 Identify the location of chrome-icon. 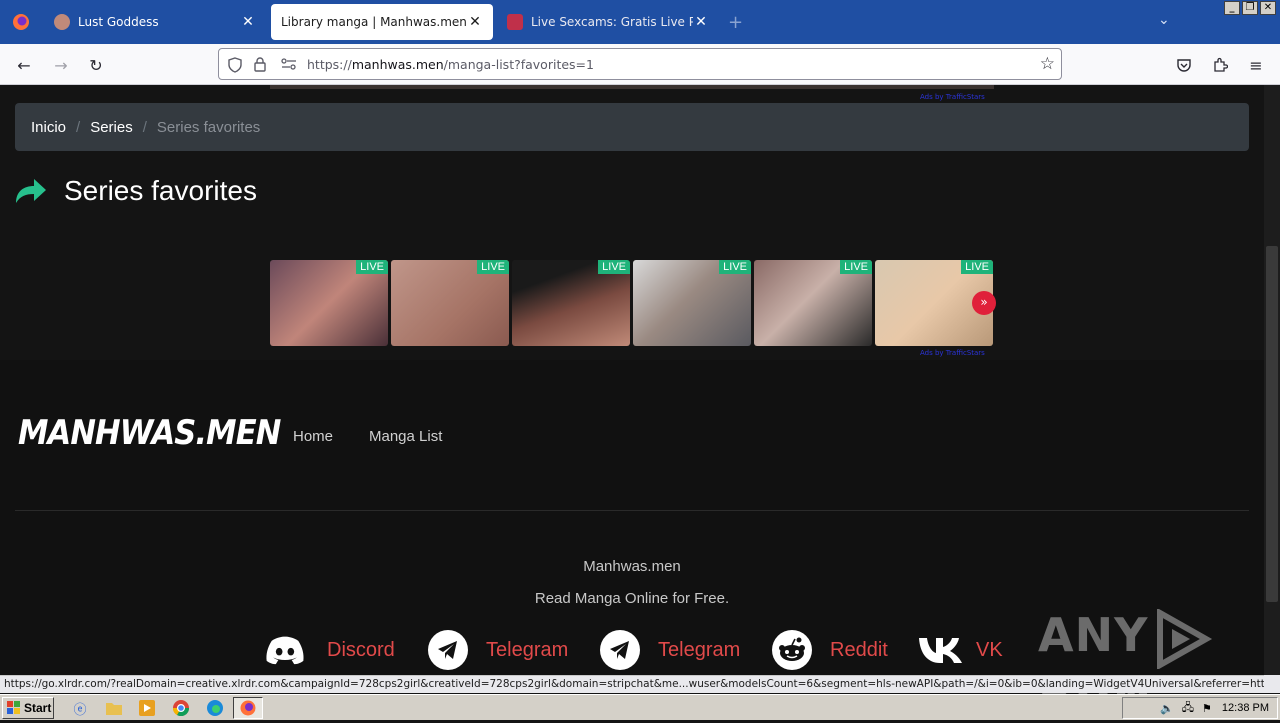
(181, 708).